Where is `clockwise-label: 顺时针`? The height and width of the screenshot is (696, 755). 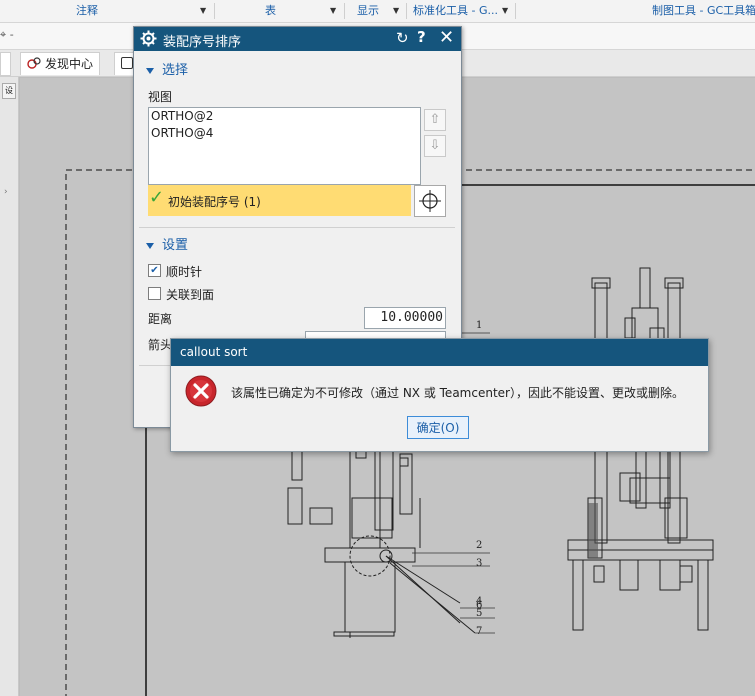
clockwise-label: 顺时针 is located at coordinates (184, 272).